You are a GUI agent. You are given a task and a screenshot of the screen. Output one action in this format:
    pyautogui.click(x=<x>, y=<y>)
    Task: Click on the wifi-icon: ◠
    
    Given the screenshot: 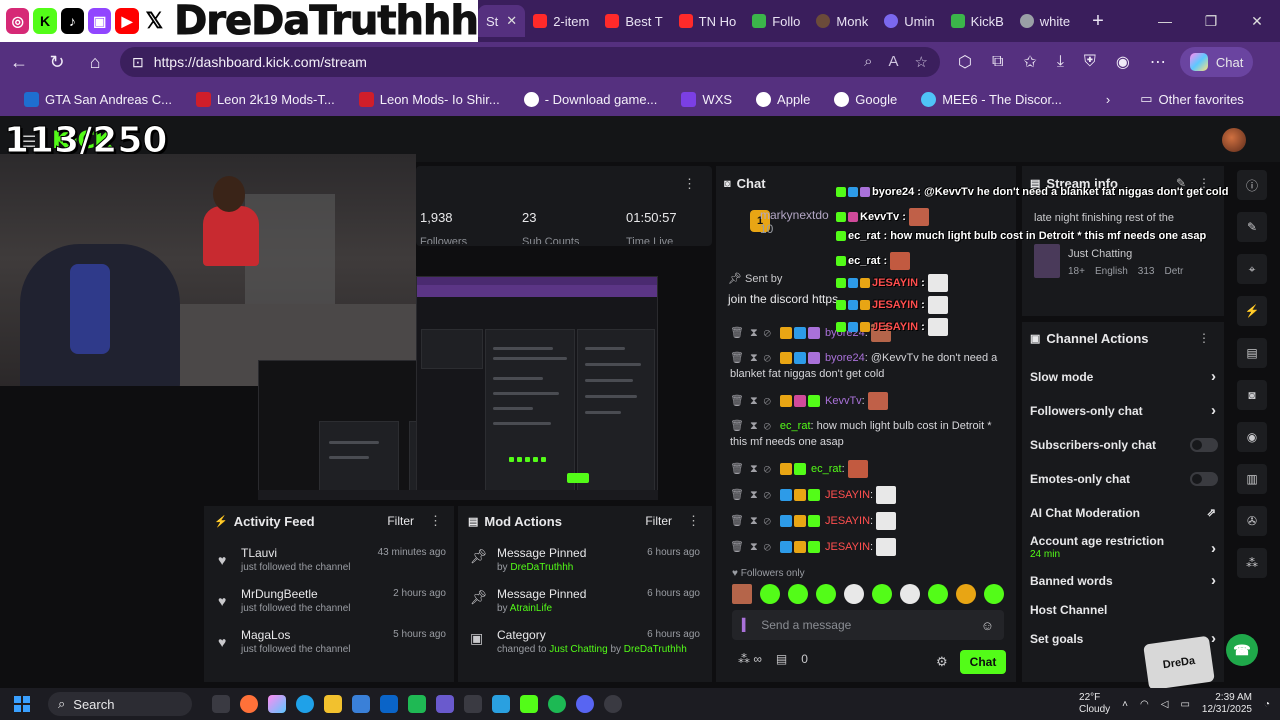 What is the action you would take?
    pyautogui.click(x=1144, y=704)
    